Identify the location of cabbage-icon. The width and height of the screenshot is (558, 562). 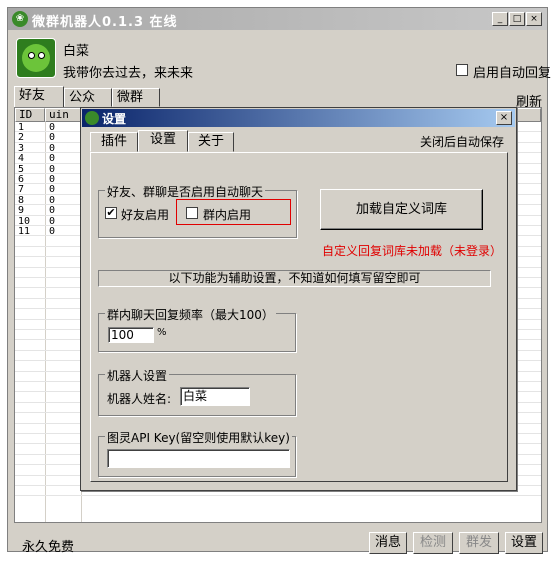
(36, 58).